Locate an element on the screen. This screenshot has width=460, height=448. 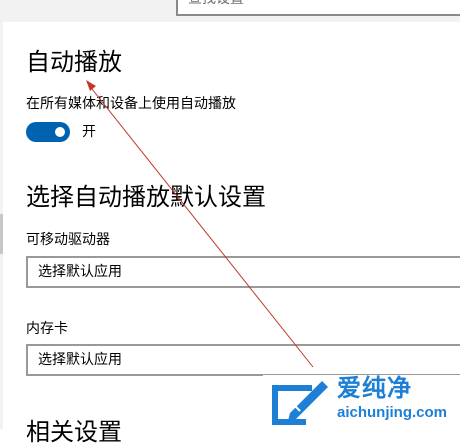
watermark-url: aichunjing.com is located at coordinates (392, 412).